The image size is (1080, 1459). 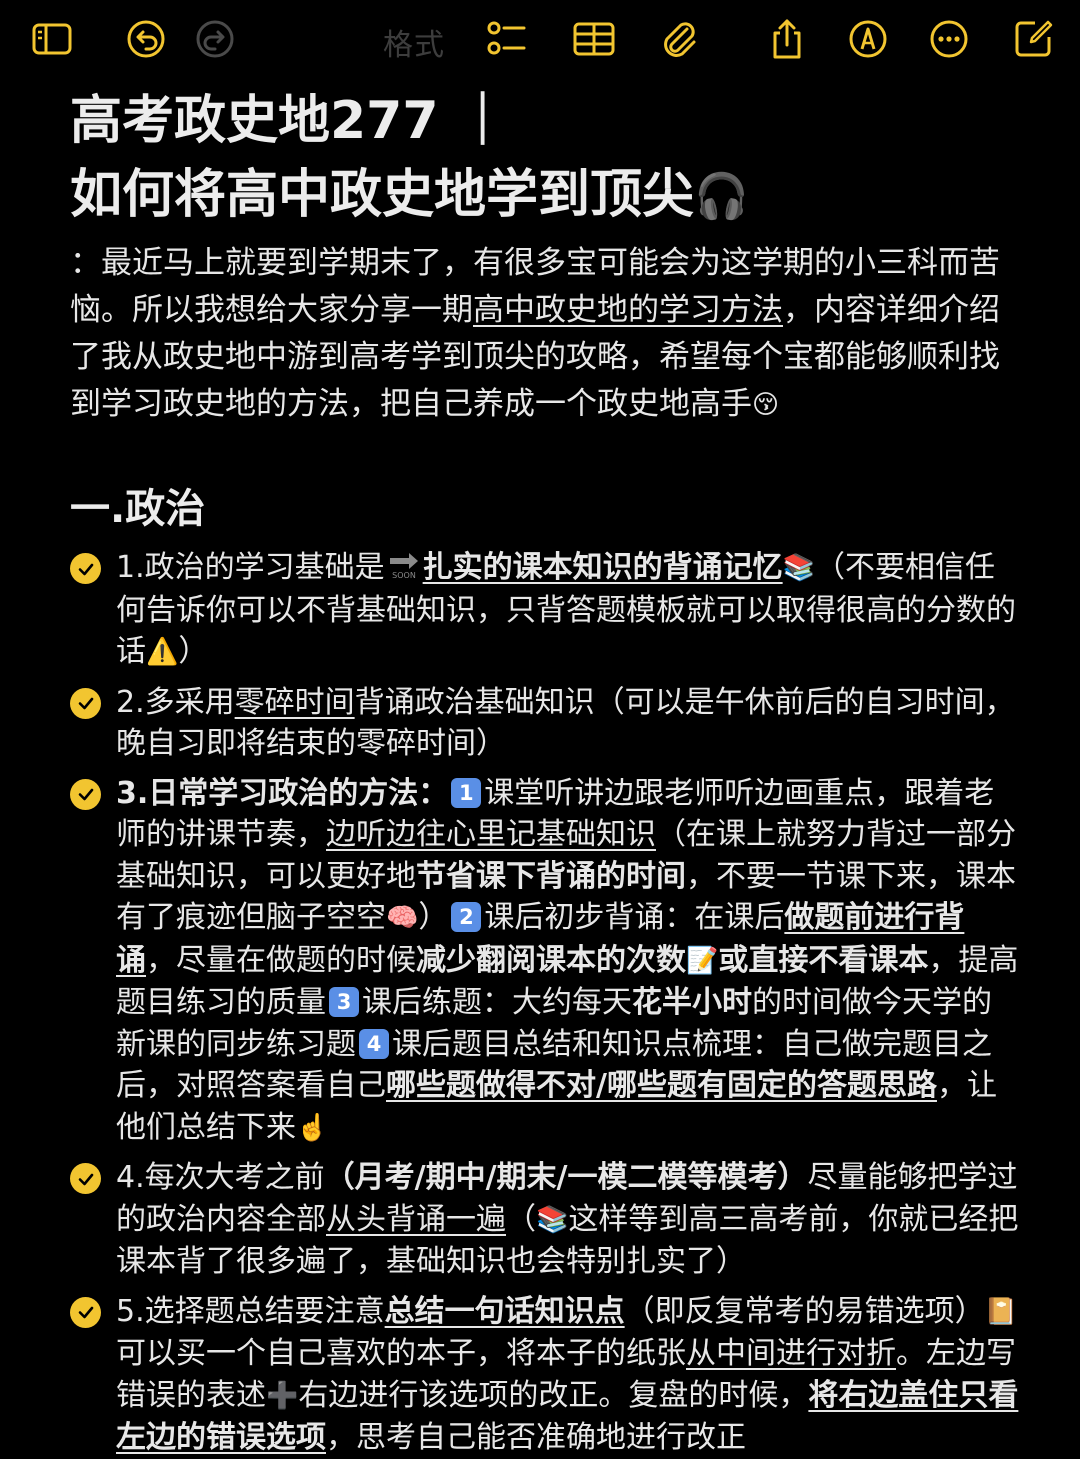 What do you see at coordinates (344, 1002) in the screenshot?
I see `keycap-three-icon: 3` at bounding box center [344, 1002].